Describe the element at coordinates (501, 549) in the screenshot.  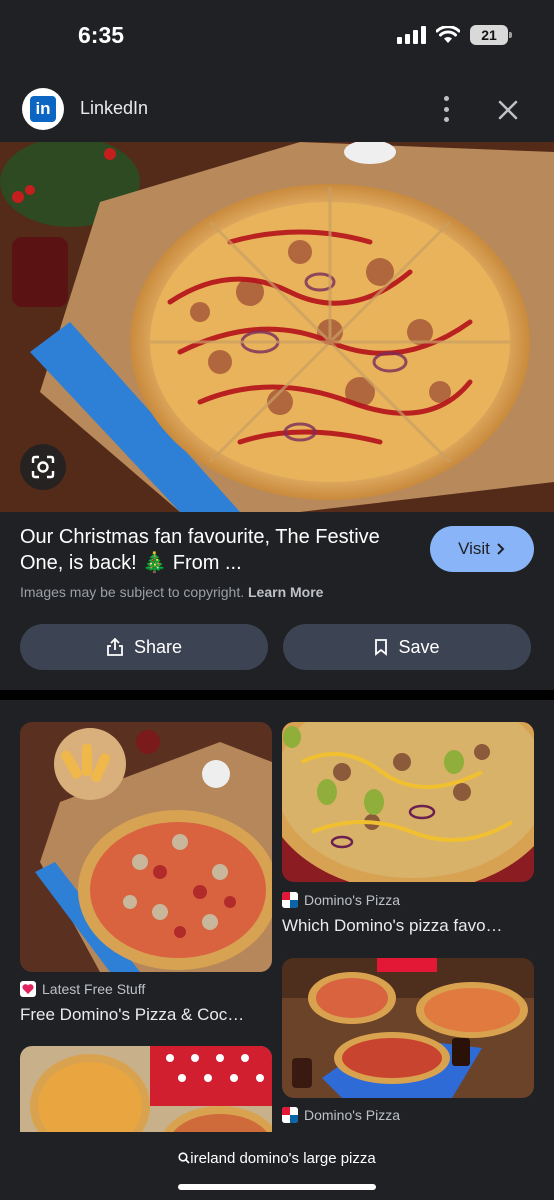
I see `chevron-right-icon` at that location.